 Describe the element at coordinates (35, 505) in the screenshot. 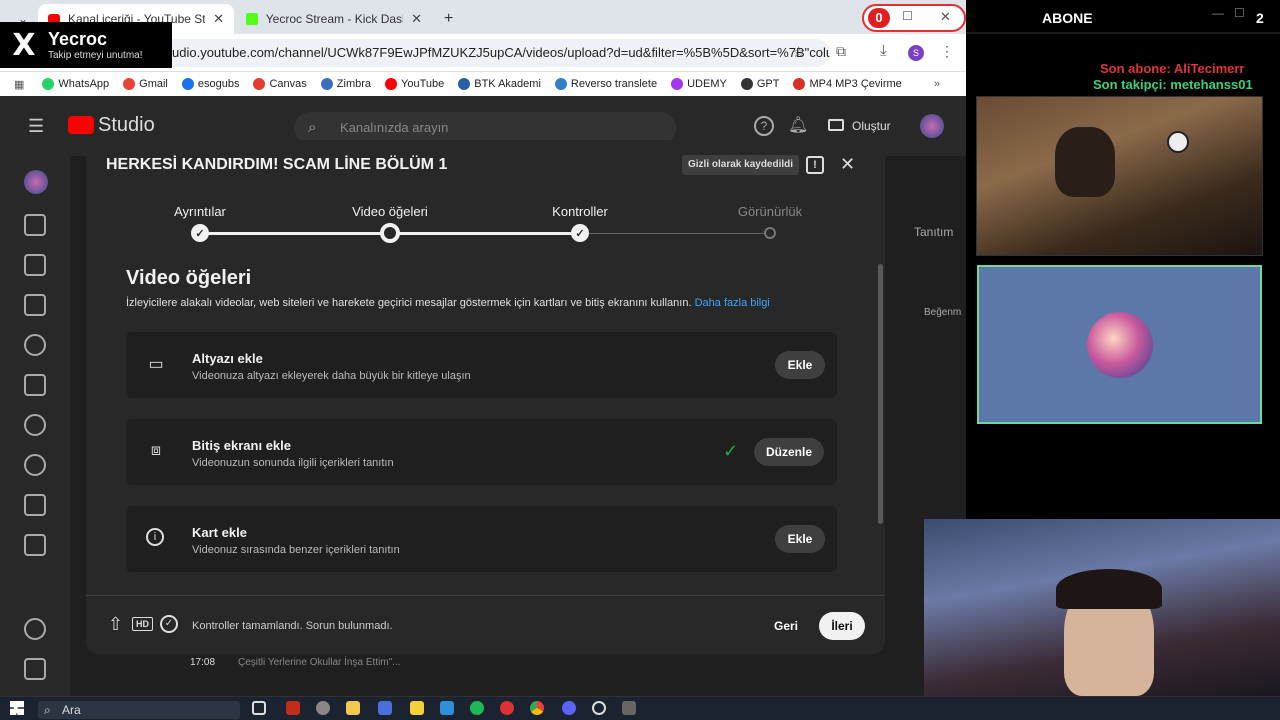

I see `customization-icon` at that location.